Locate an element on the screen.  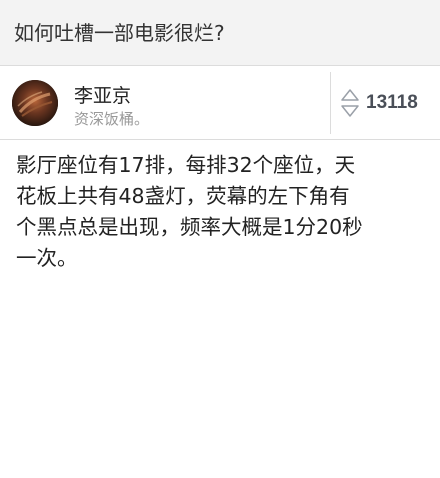
avatar-image is located at coordinates (35, 103).